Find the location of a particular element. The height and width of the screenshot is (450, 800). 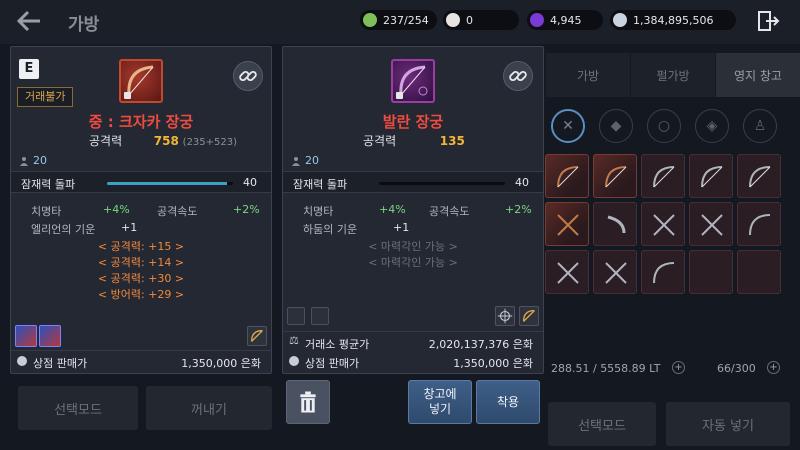

weapon-filter-icon: ✕ is located at coordinates (568, 126).